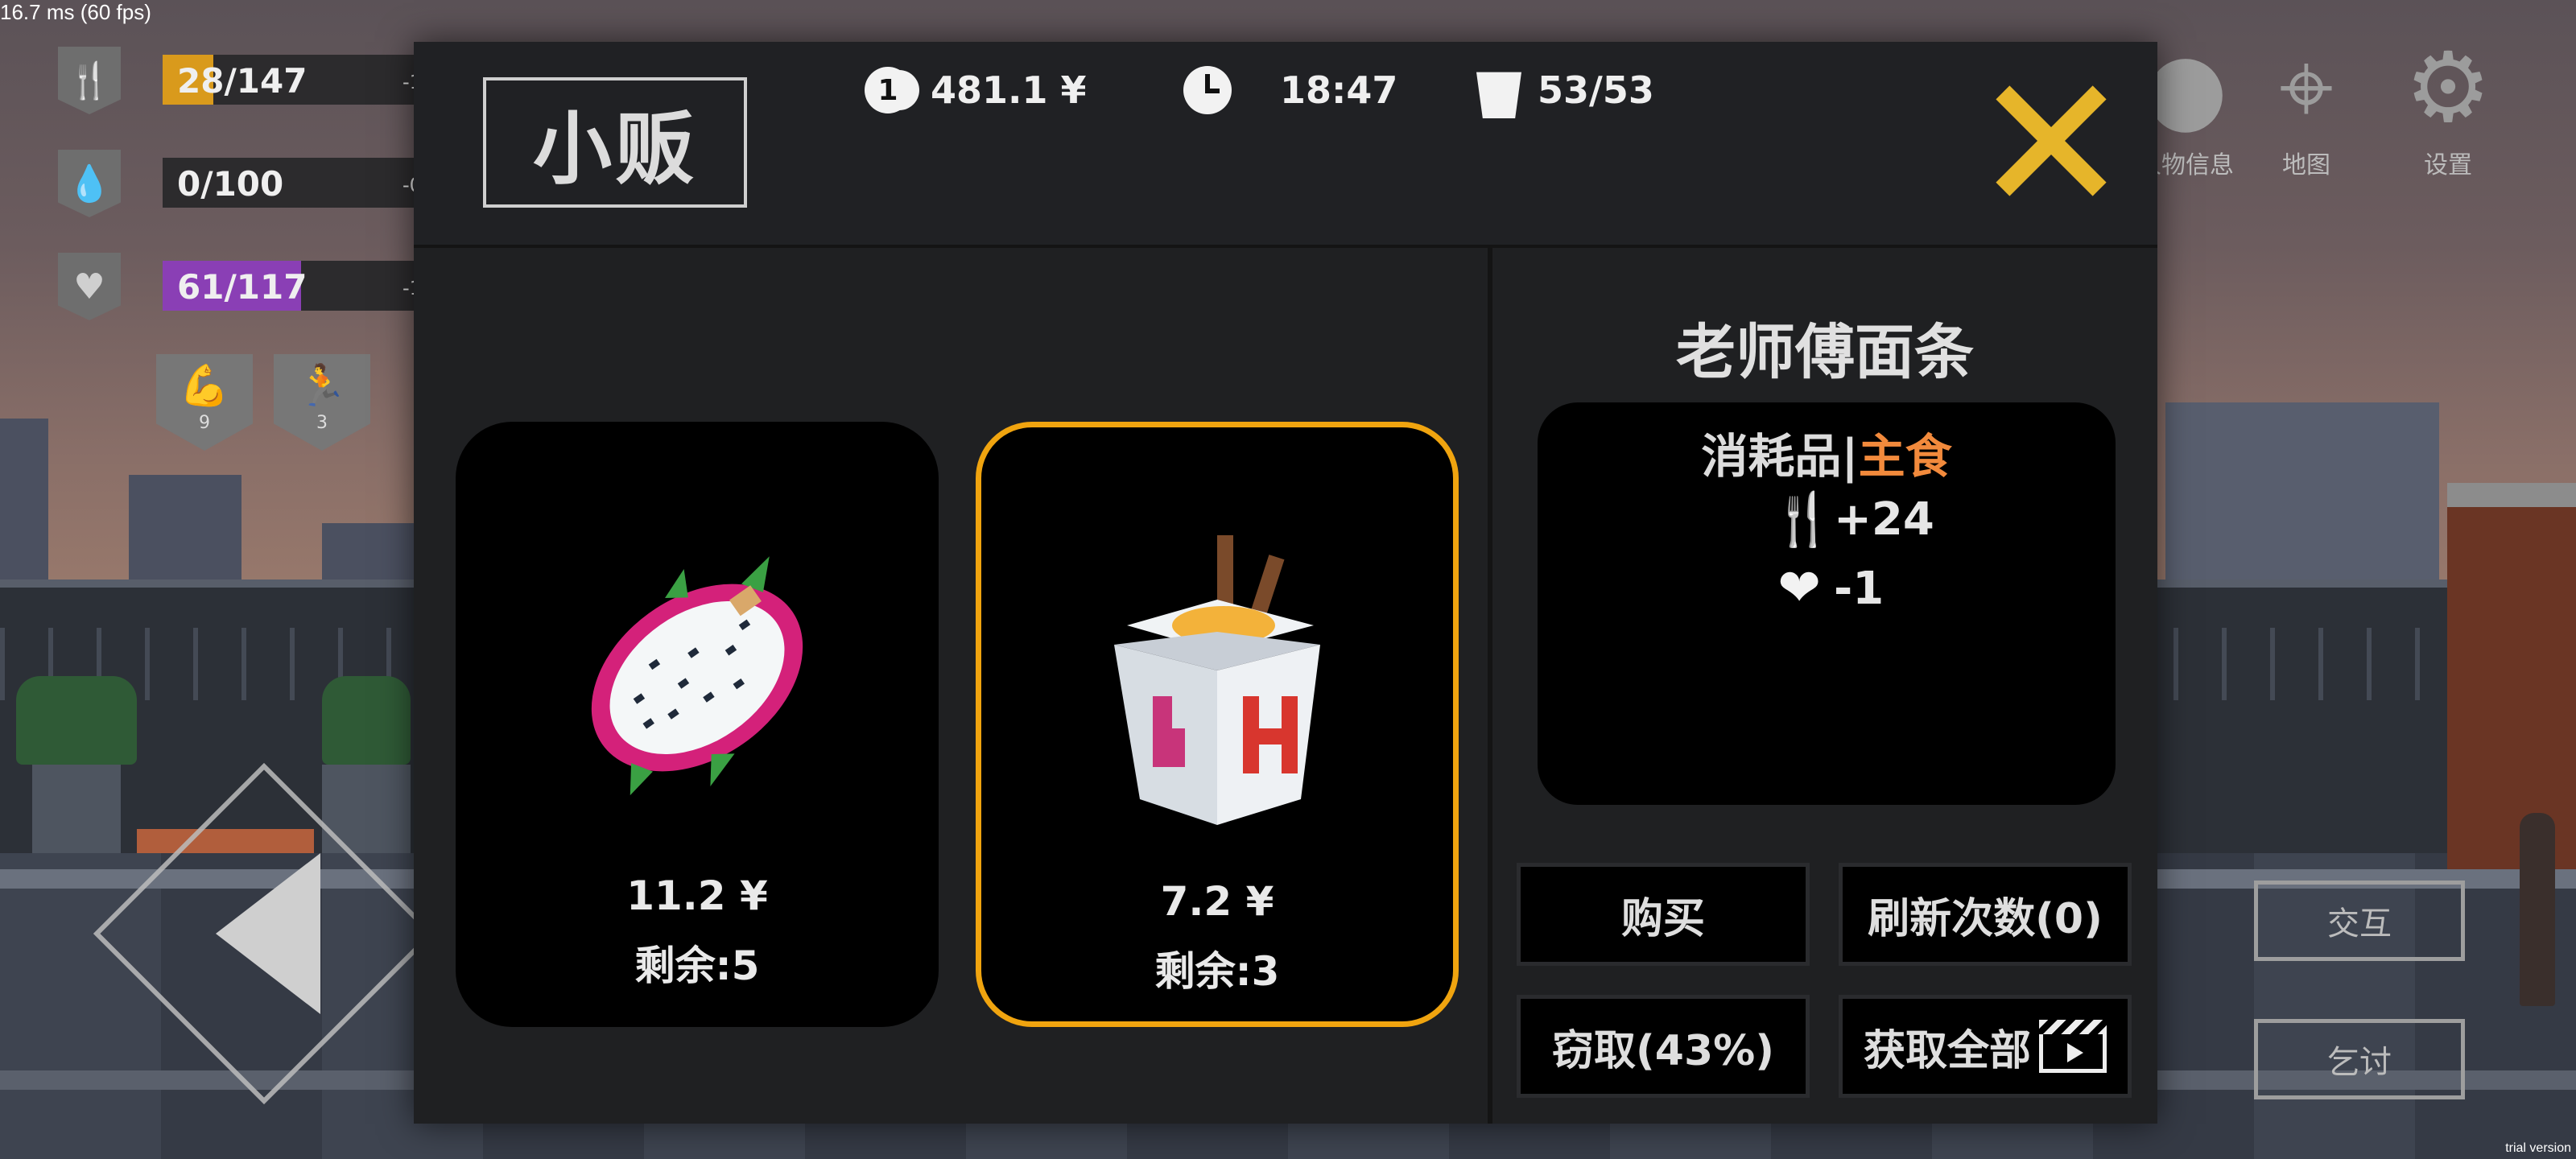 The height and width of the screenshot is (1159, 2576). I want to click on brick-building, so click(2511, 676).